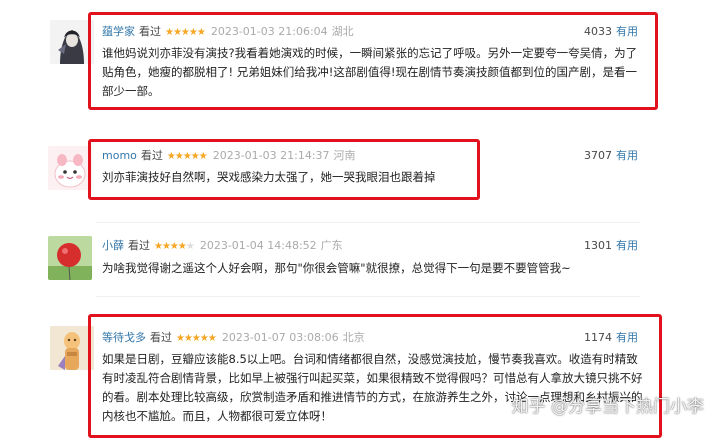  What do you see at coordinates (331, 245) in the screenshot?
I see `review-location: 广东` at bounding box center [331, 245].